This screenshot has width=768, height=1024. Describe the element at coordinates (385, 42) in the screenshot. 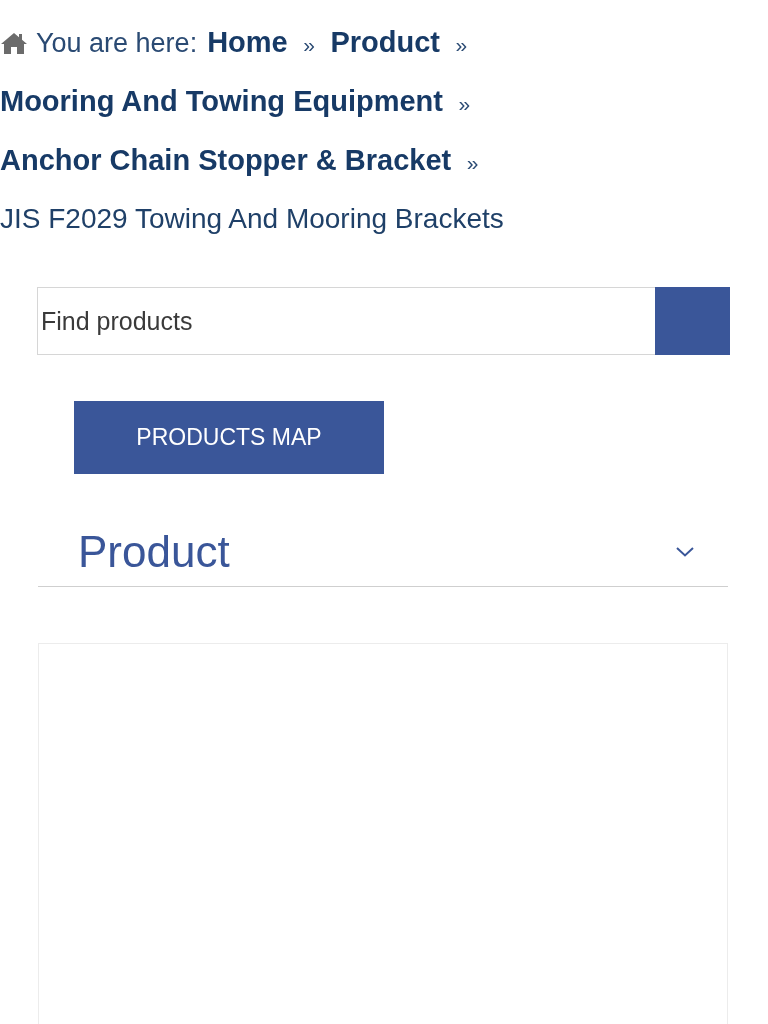

I see `breadcrumb-link: Product` at that location.